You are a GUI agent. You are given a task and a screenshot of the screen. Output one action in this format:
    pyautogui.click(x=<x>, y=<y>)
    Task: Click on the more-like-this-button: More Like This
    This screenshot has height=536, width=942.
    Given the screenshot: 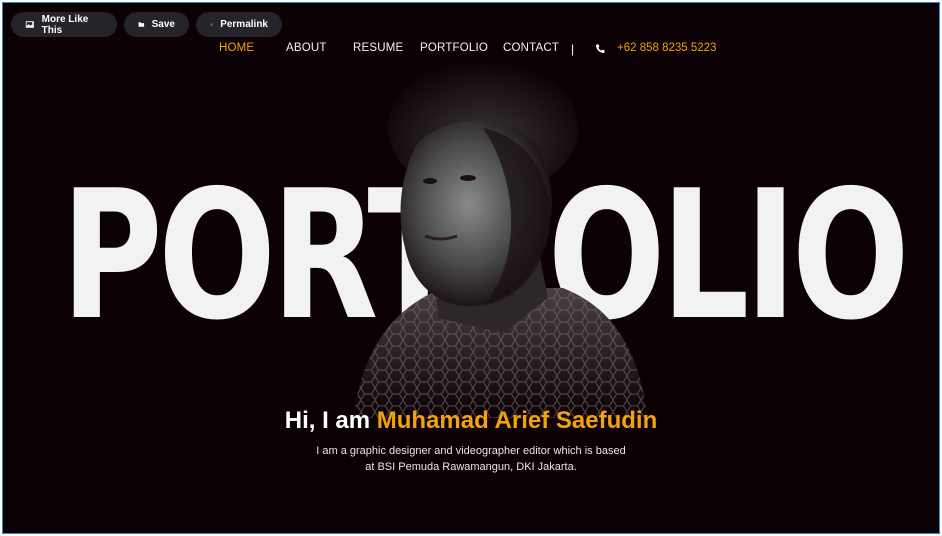 What is the action you would take?
    pyautogui.click(x=64, y=24)
    